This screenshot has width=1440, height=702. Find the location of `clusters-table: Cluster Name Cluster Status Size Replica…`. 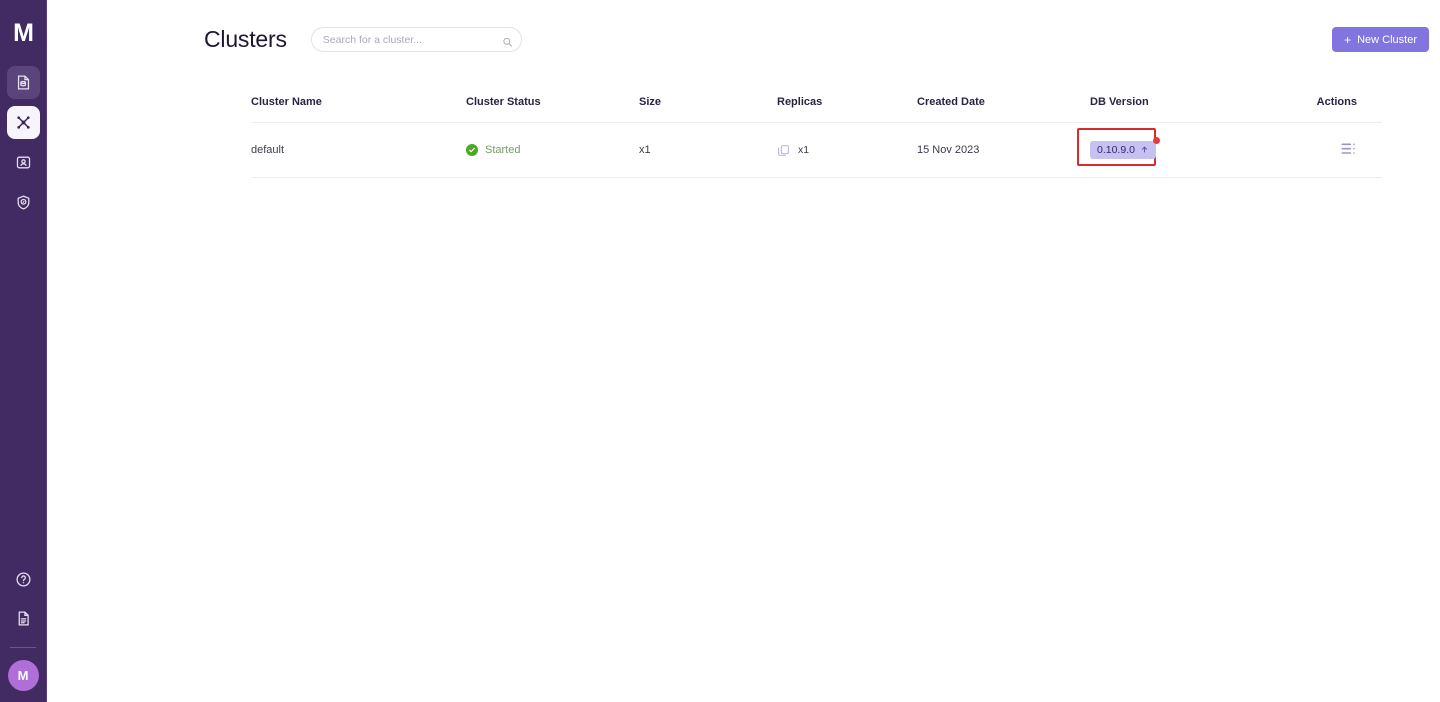

clusters-table: Cluster Name Cluster Status Size Replica… is located at coordinates (816, 137).